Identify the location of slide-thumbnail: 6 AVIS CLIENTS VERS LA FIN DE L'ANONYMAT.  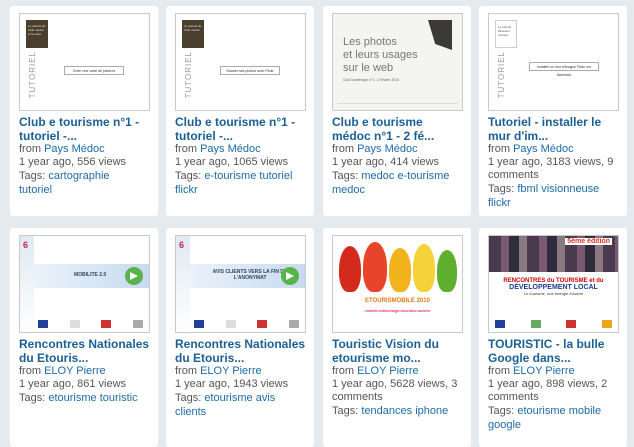
(240, 284).